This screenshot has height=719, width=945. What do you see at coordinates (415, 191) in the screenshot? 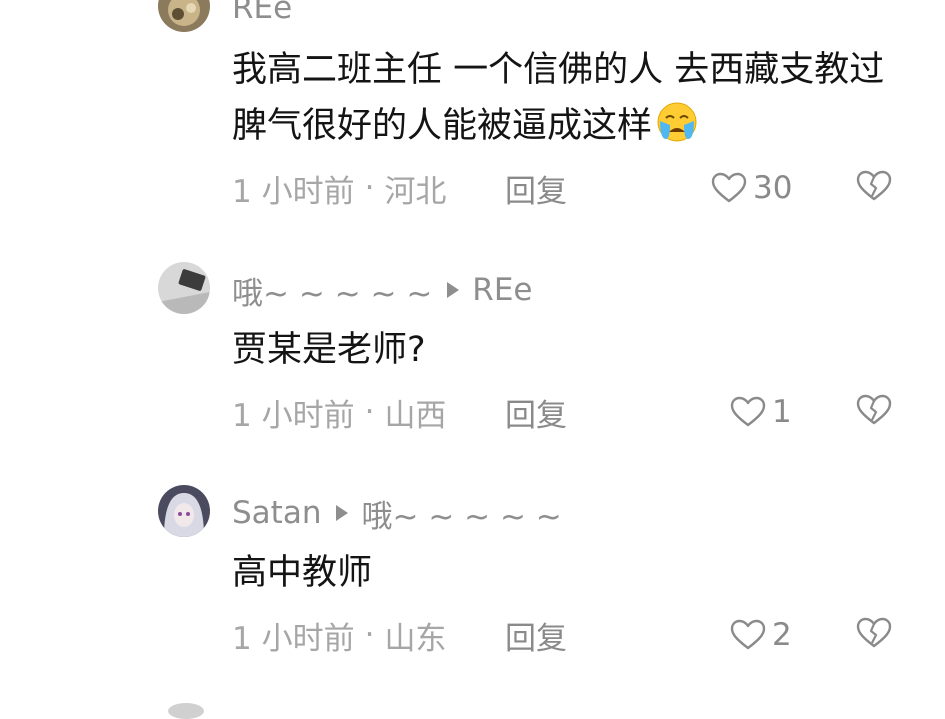
I see `location: 河北` at bounding box center [415, 191].